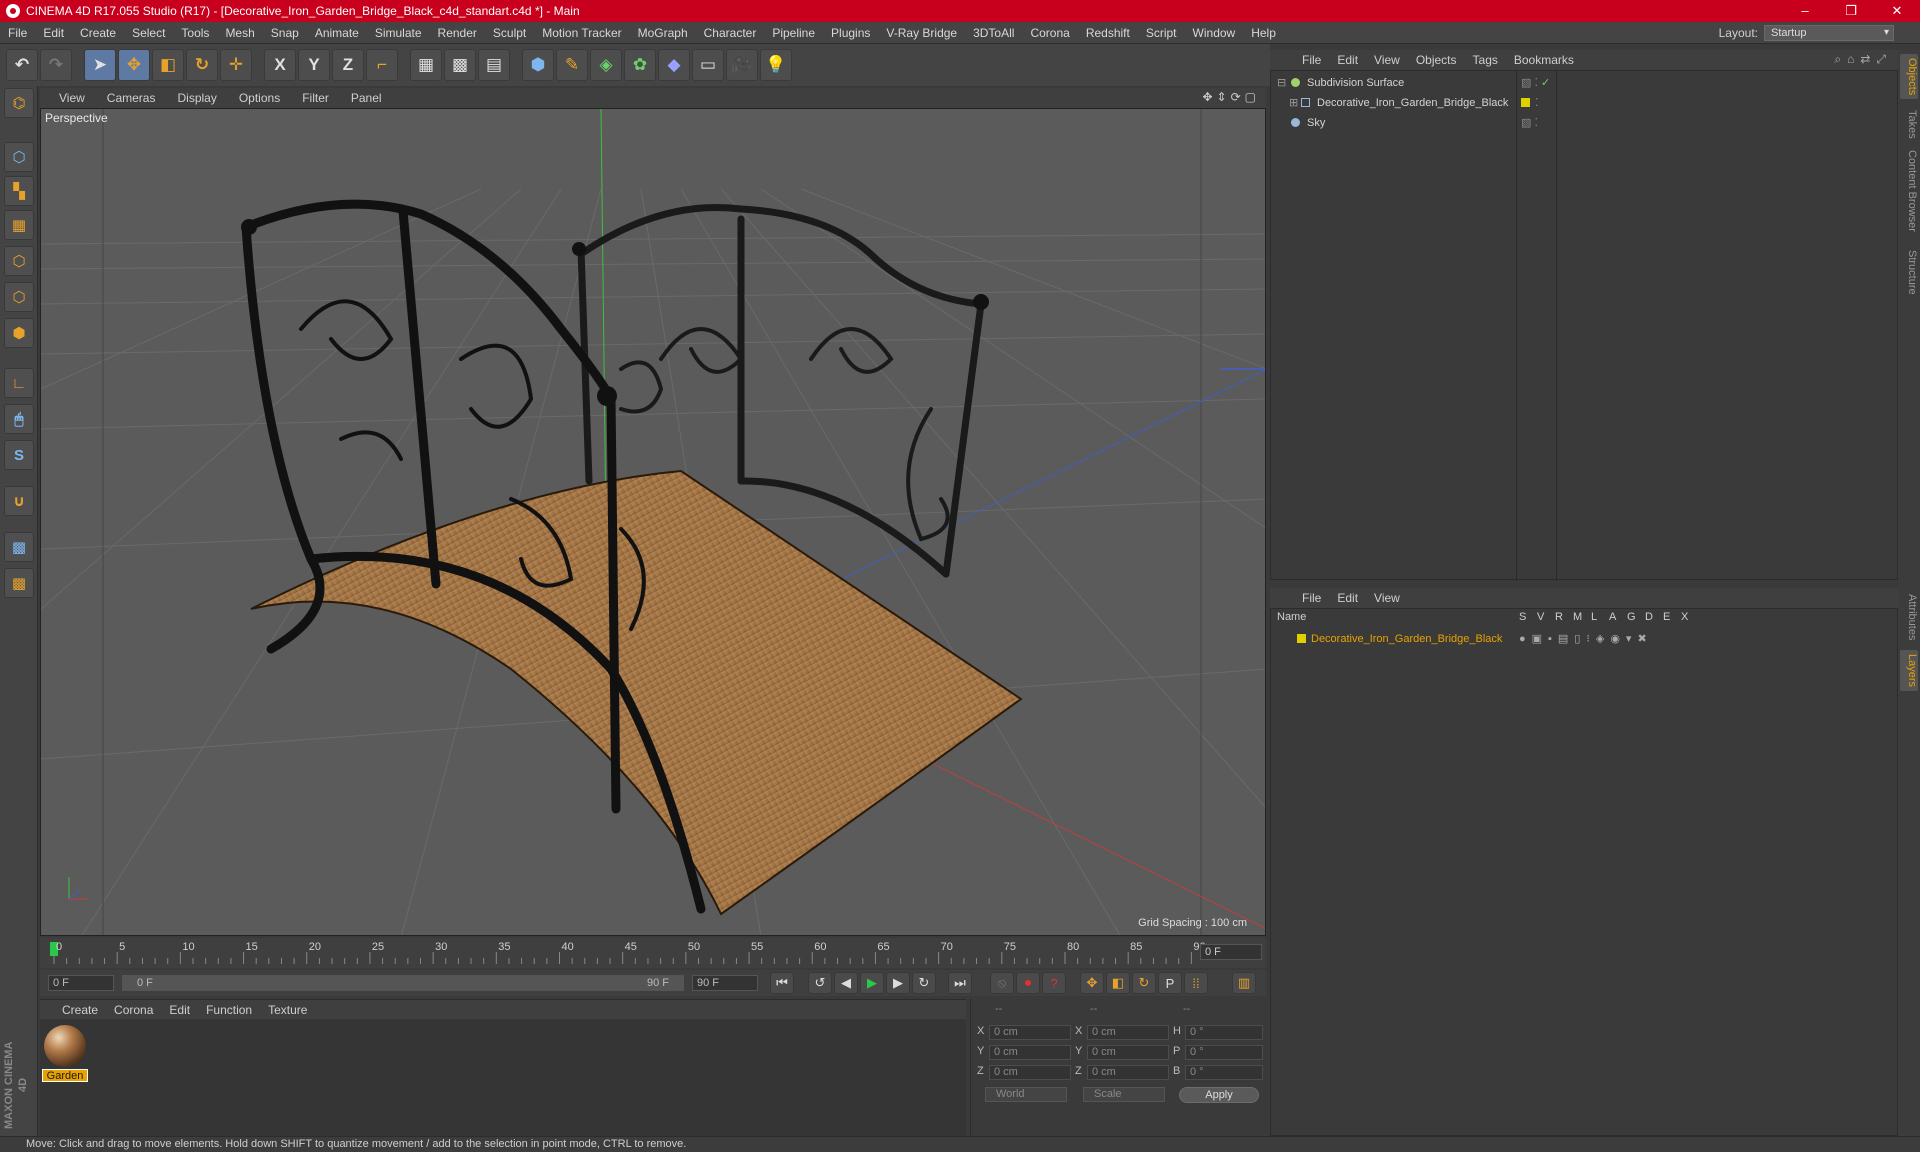 The image size is (1920, 1152). What do you see at coordinates (782, 983) in the screenshot?
I see `goto-start-icon: ⏮` at bounding box center [782, 983].